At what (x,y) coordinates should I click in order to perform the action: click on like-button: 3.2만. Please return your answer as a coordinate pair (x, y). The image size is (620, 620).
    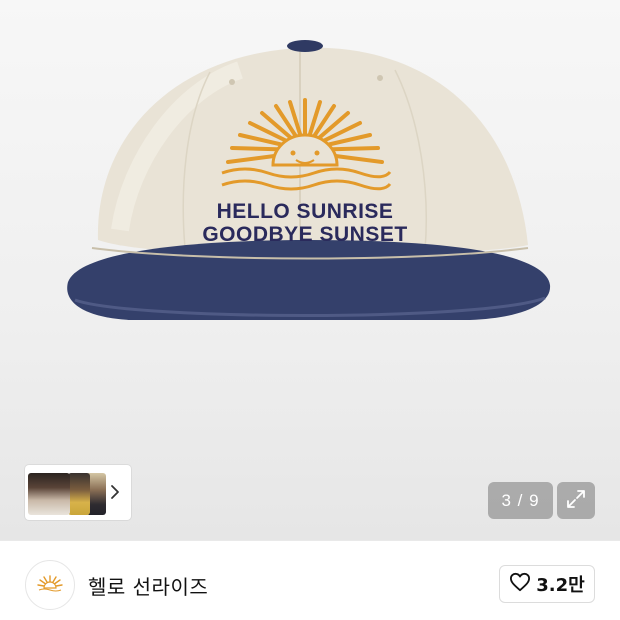
    Looking at the image, I should click on (547, 584).